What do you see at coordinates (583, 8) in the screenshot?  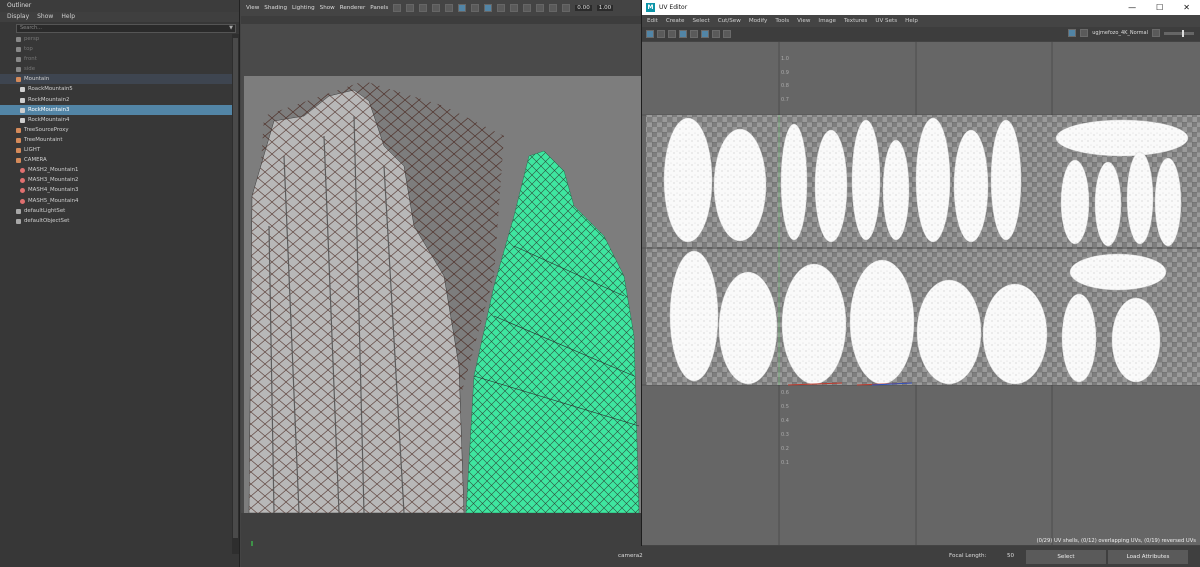 I see `exposure-field: 0.00` at bounding box center [583, 8].